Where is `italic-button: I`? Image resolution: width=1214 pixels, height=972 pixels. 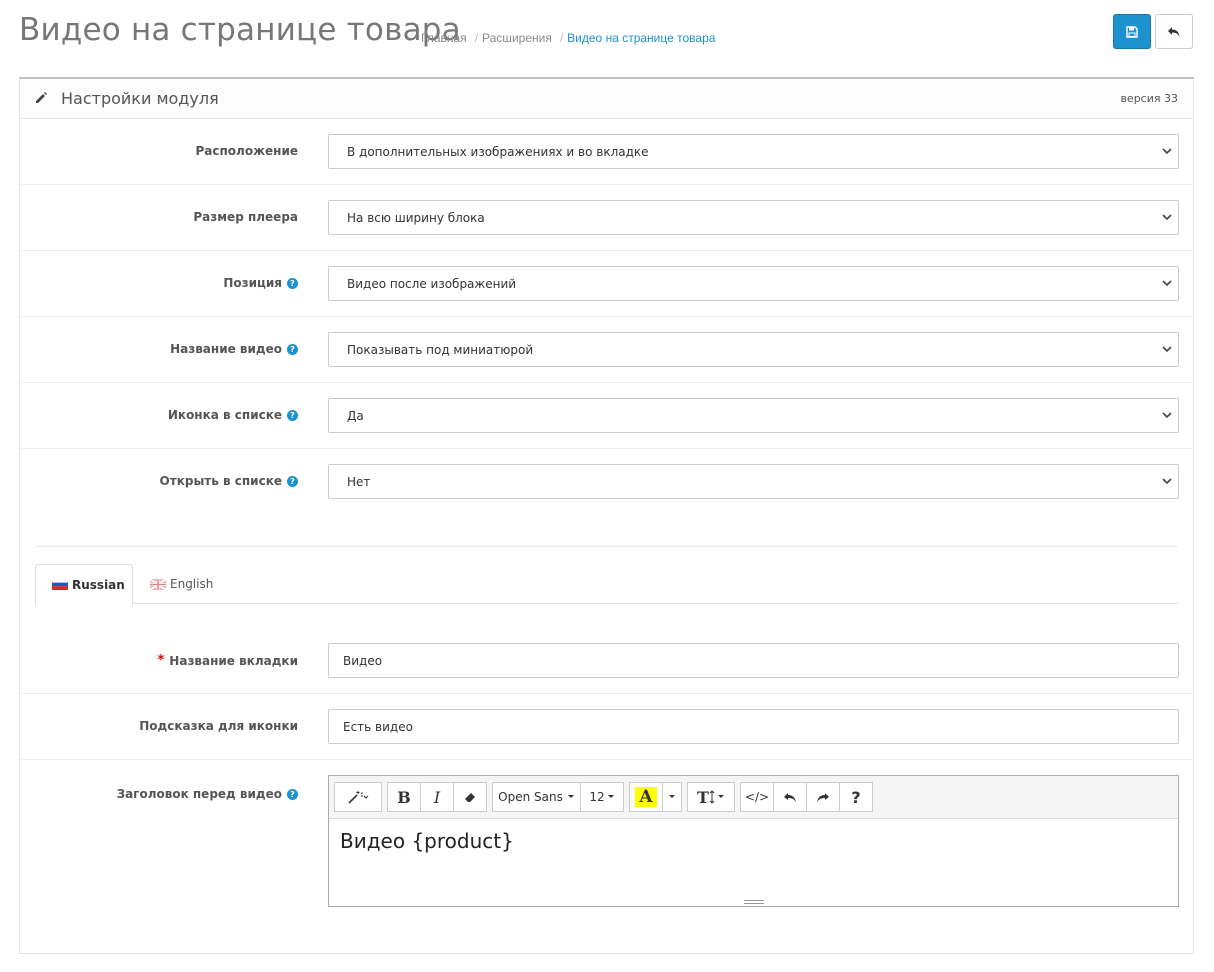 italic-button: I is located at coordinates (437, 797).